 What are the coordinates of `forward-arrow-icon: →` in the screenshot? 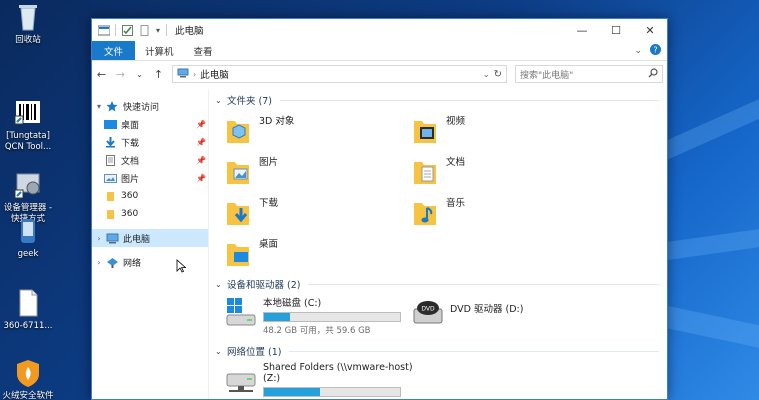 It's located at (120, 74).